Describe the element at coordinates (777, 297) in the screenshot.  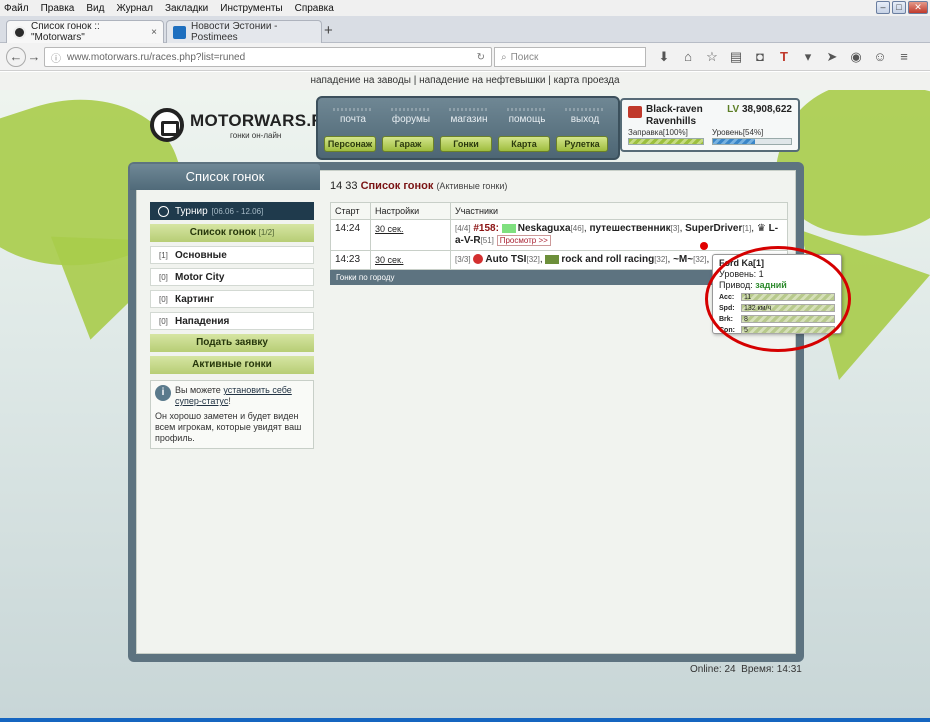
I see `stat-acc: Acc: 11` at that location.